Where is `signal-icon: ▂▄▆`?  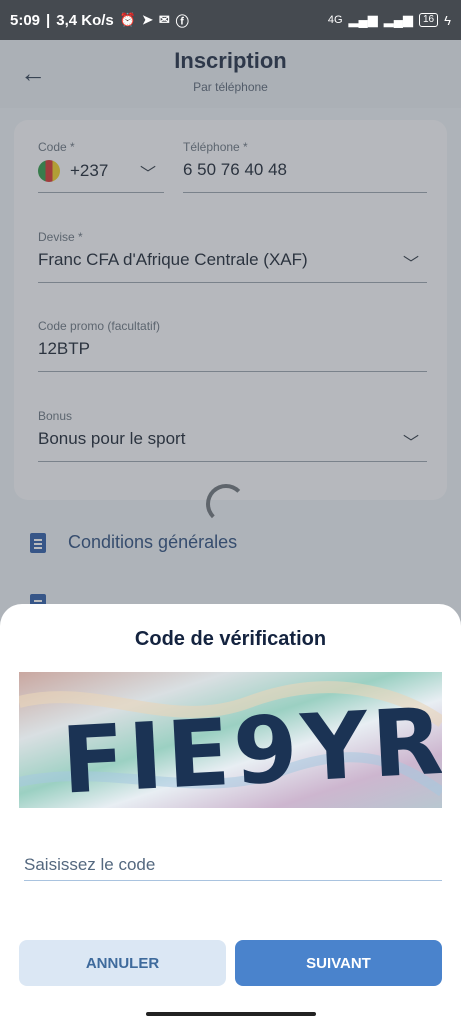
signal-icon: ▂▄▆ is located at coordinates (363, 19).